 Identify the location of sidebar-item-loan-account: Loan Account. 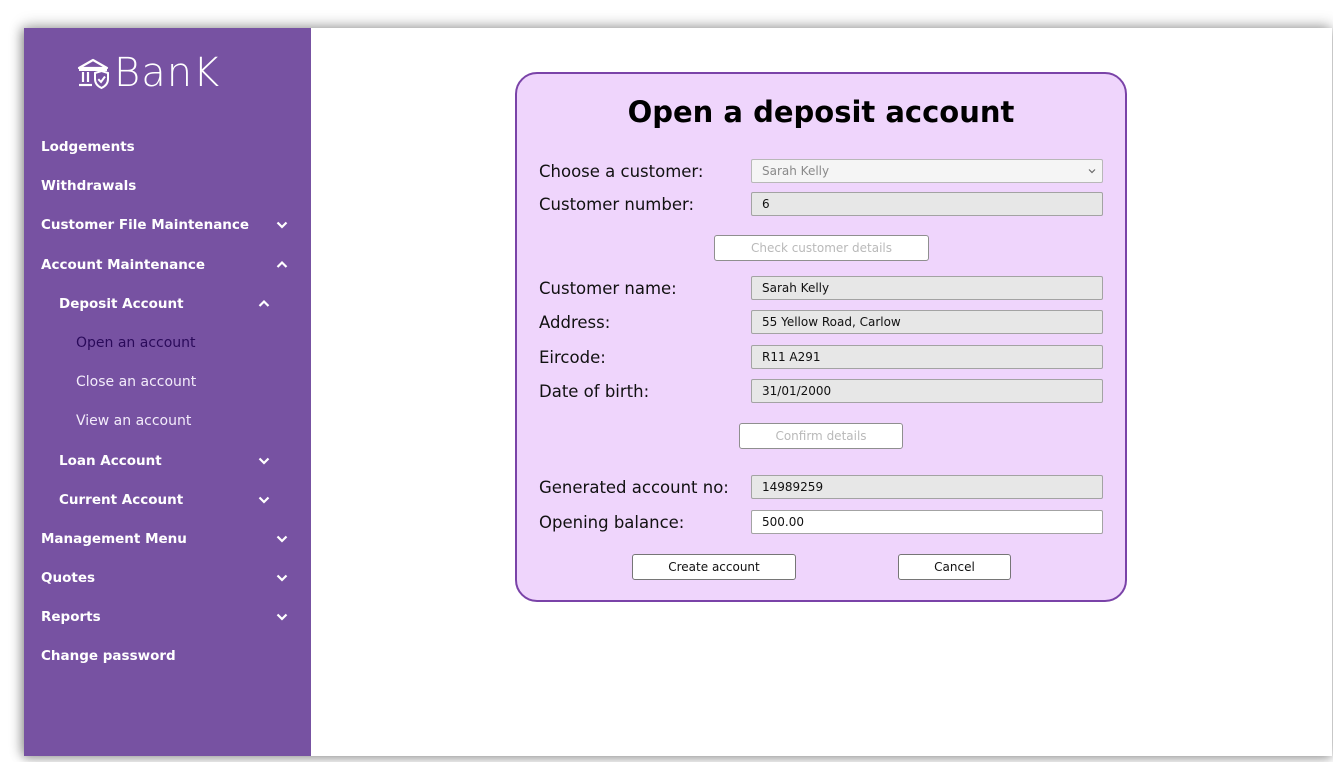
(167, 464).